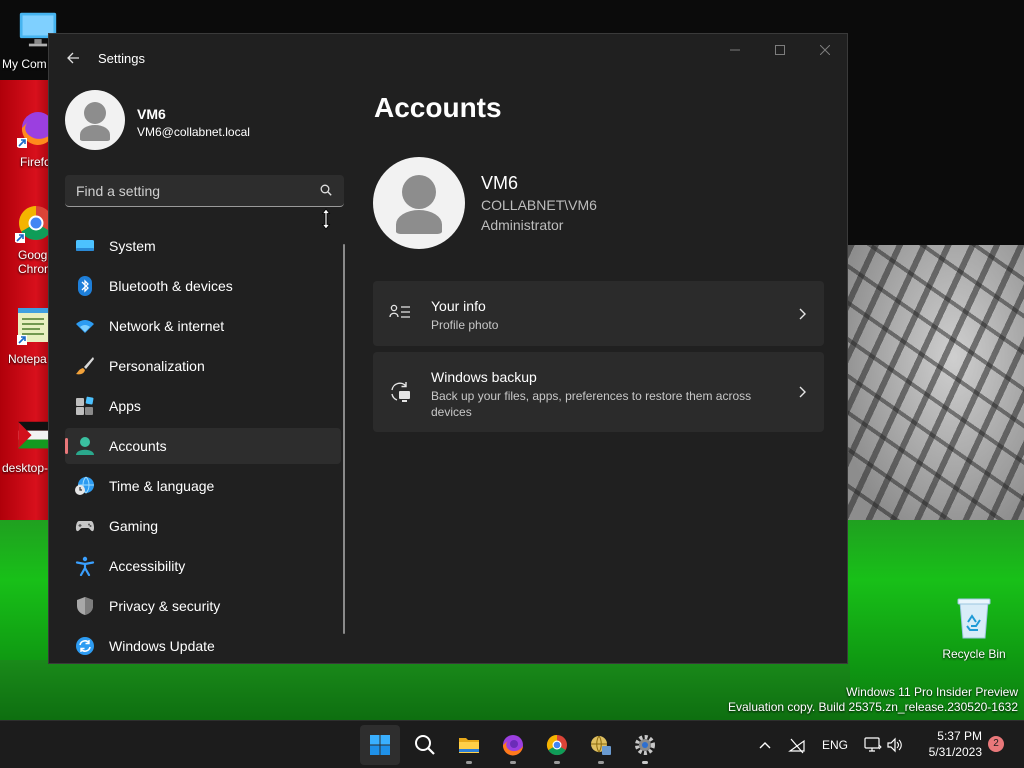 This screenshot has width=1024, height=768. I want to click on wallpaper-calligraphy, so click(936, 385).